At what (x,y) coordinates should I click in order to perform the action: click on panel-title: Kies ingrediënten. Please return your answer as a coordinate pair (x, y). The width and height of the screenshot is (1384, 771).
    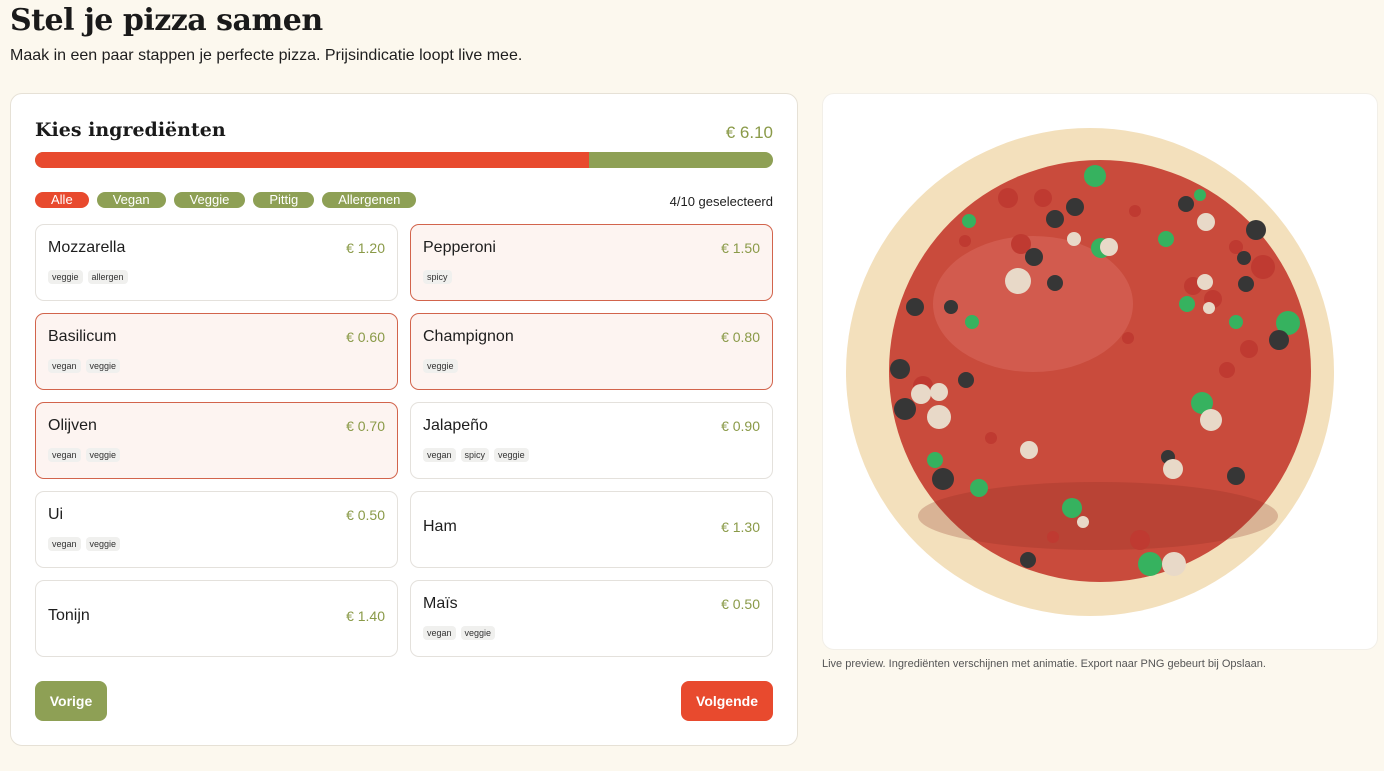
    Looking at the image, I should click on (130, 130).